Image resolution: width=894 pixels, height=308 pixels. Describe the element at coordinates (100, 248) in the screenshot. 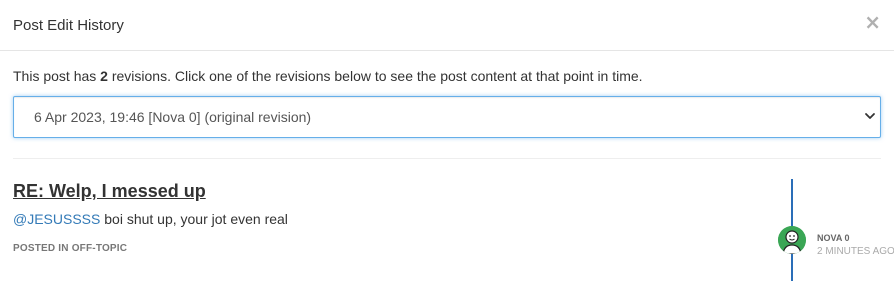

I see `category-link: OFF-TOPIC` at that location.